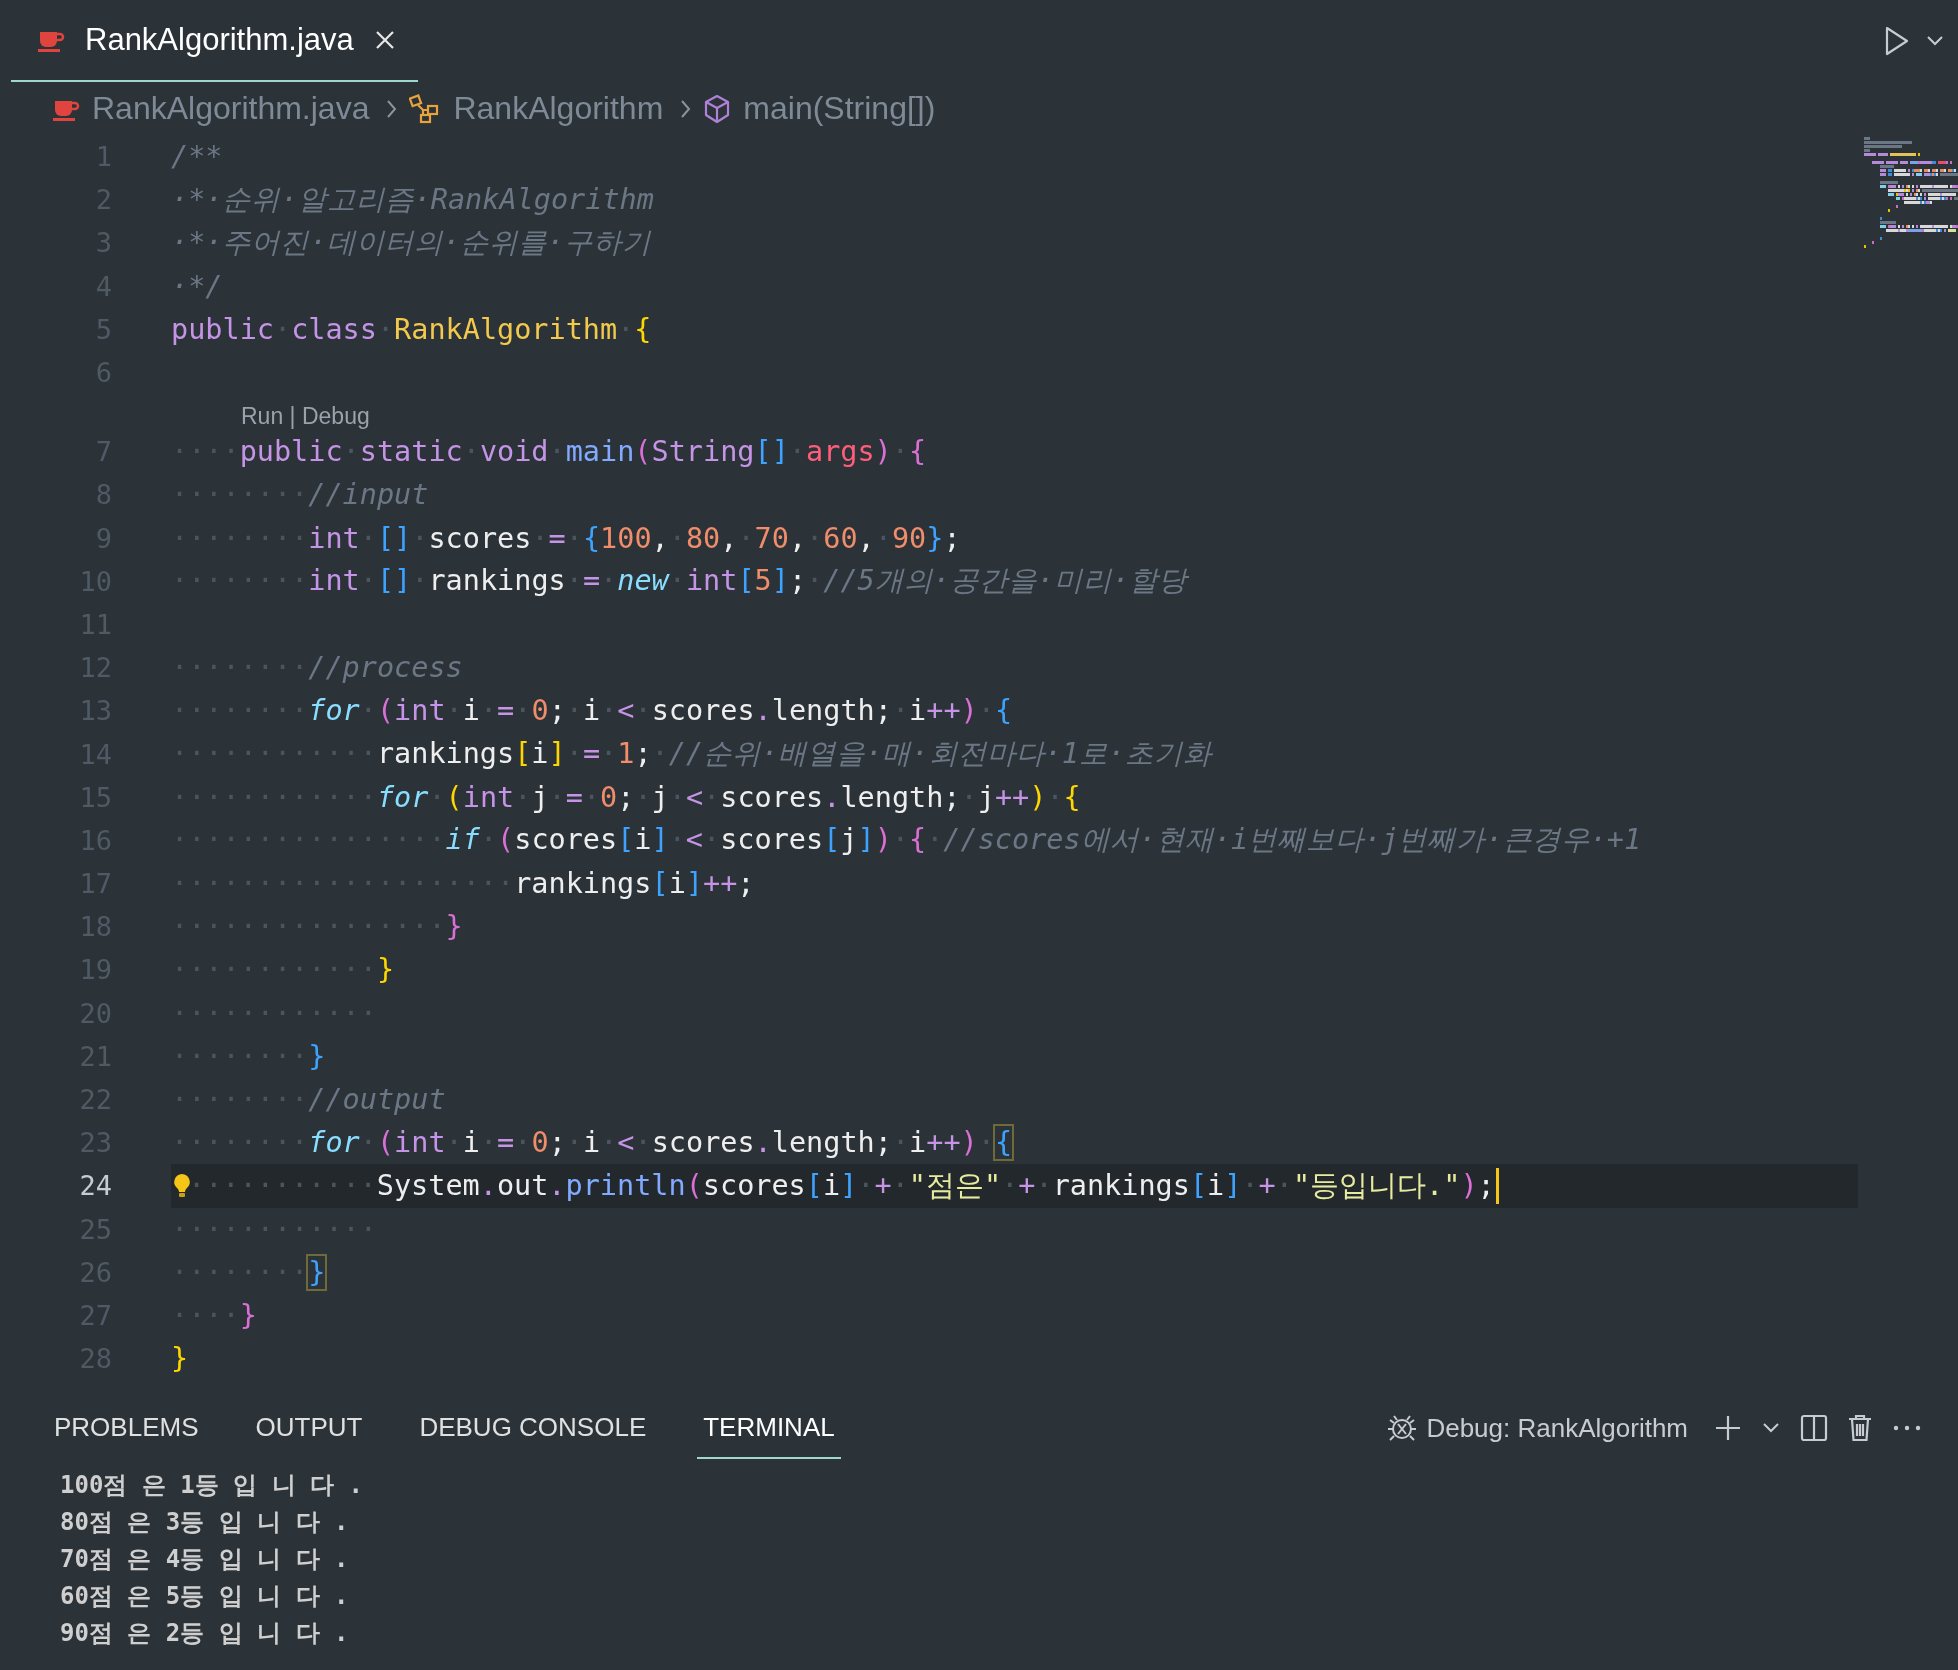  Describe the element at coordinates (384, 40) in the screenshot. I see `close-icon` at that location.